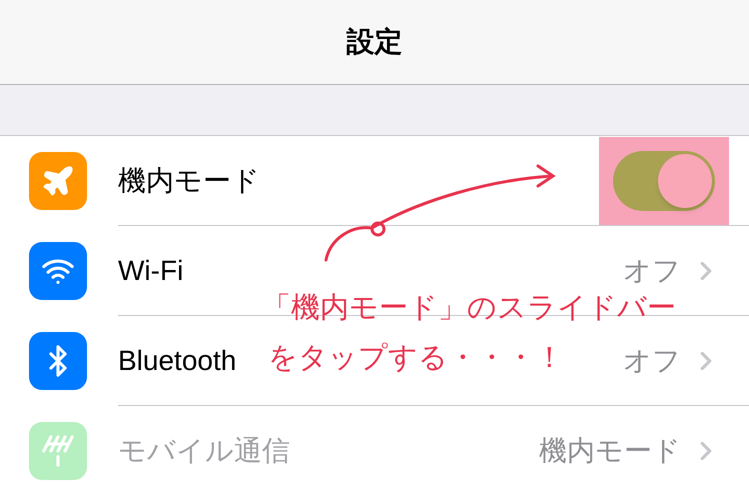 This screenshot has height=494, width=749. Describe the element at coordinates (469, 307) in the screenshot. I see `annotation-text: 「機内モード」のスライドバー` at that location.